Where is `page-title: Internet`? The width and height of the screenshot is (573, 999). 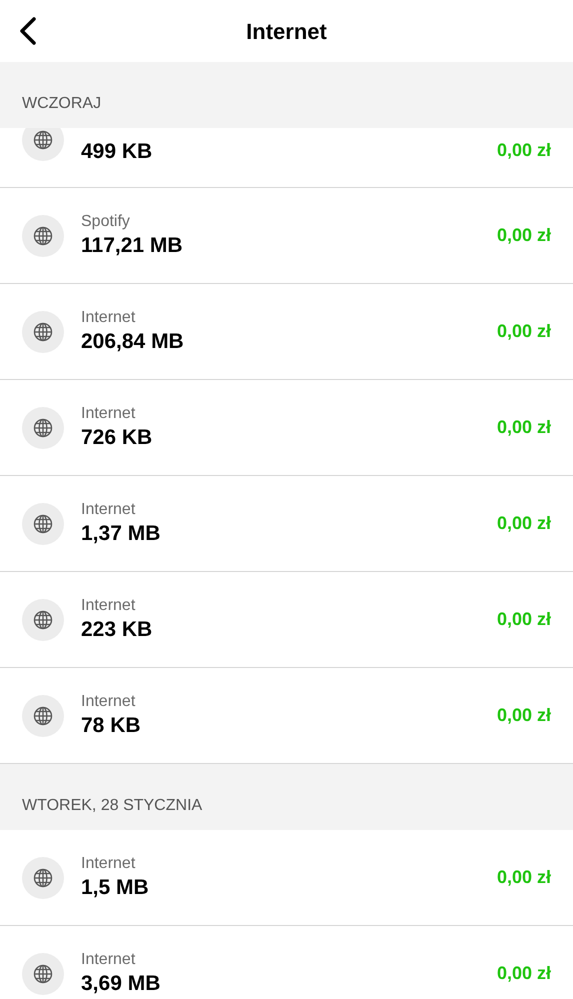
page-title: Internet is located at coordinates (286, 32).